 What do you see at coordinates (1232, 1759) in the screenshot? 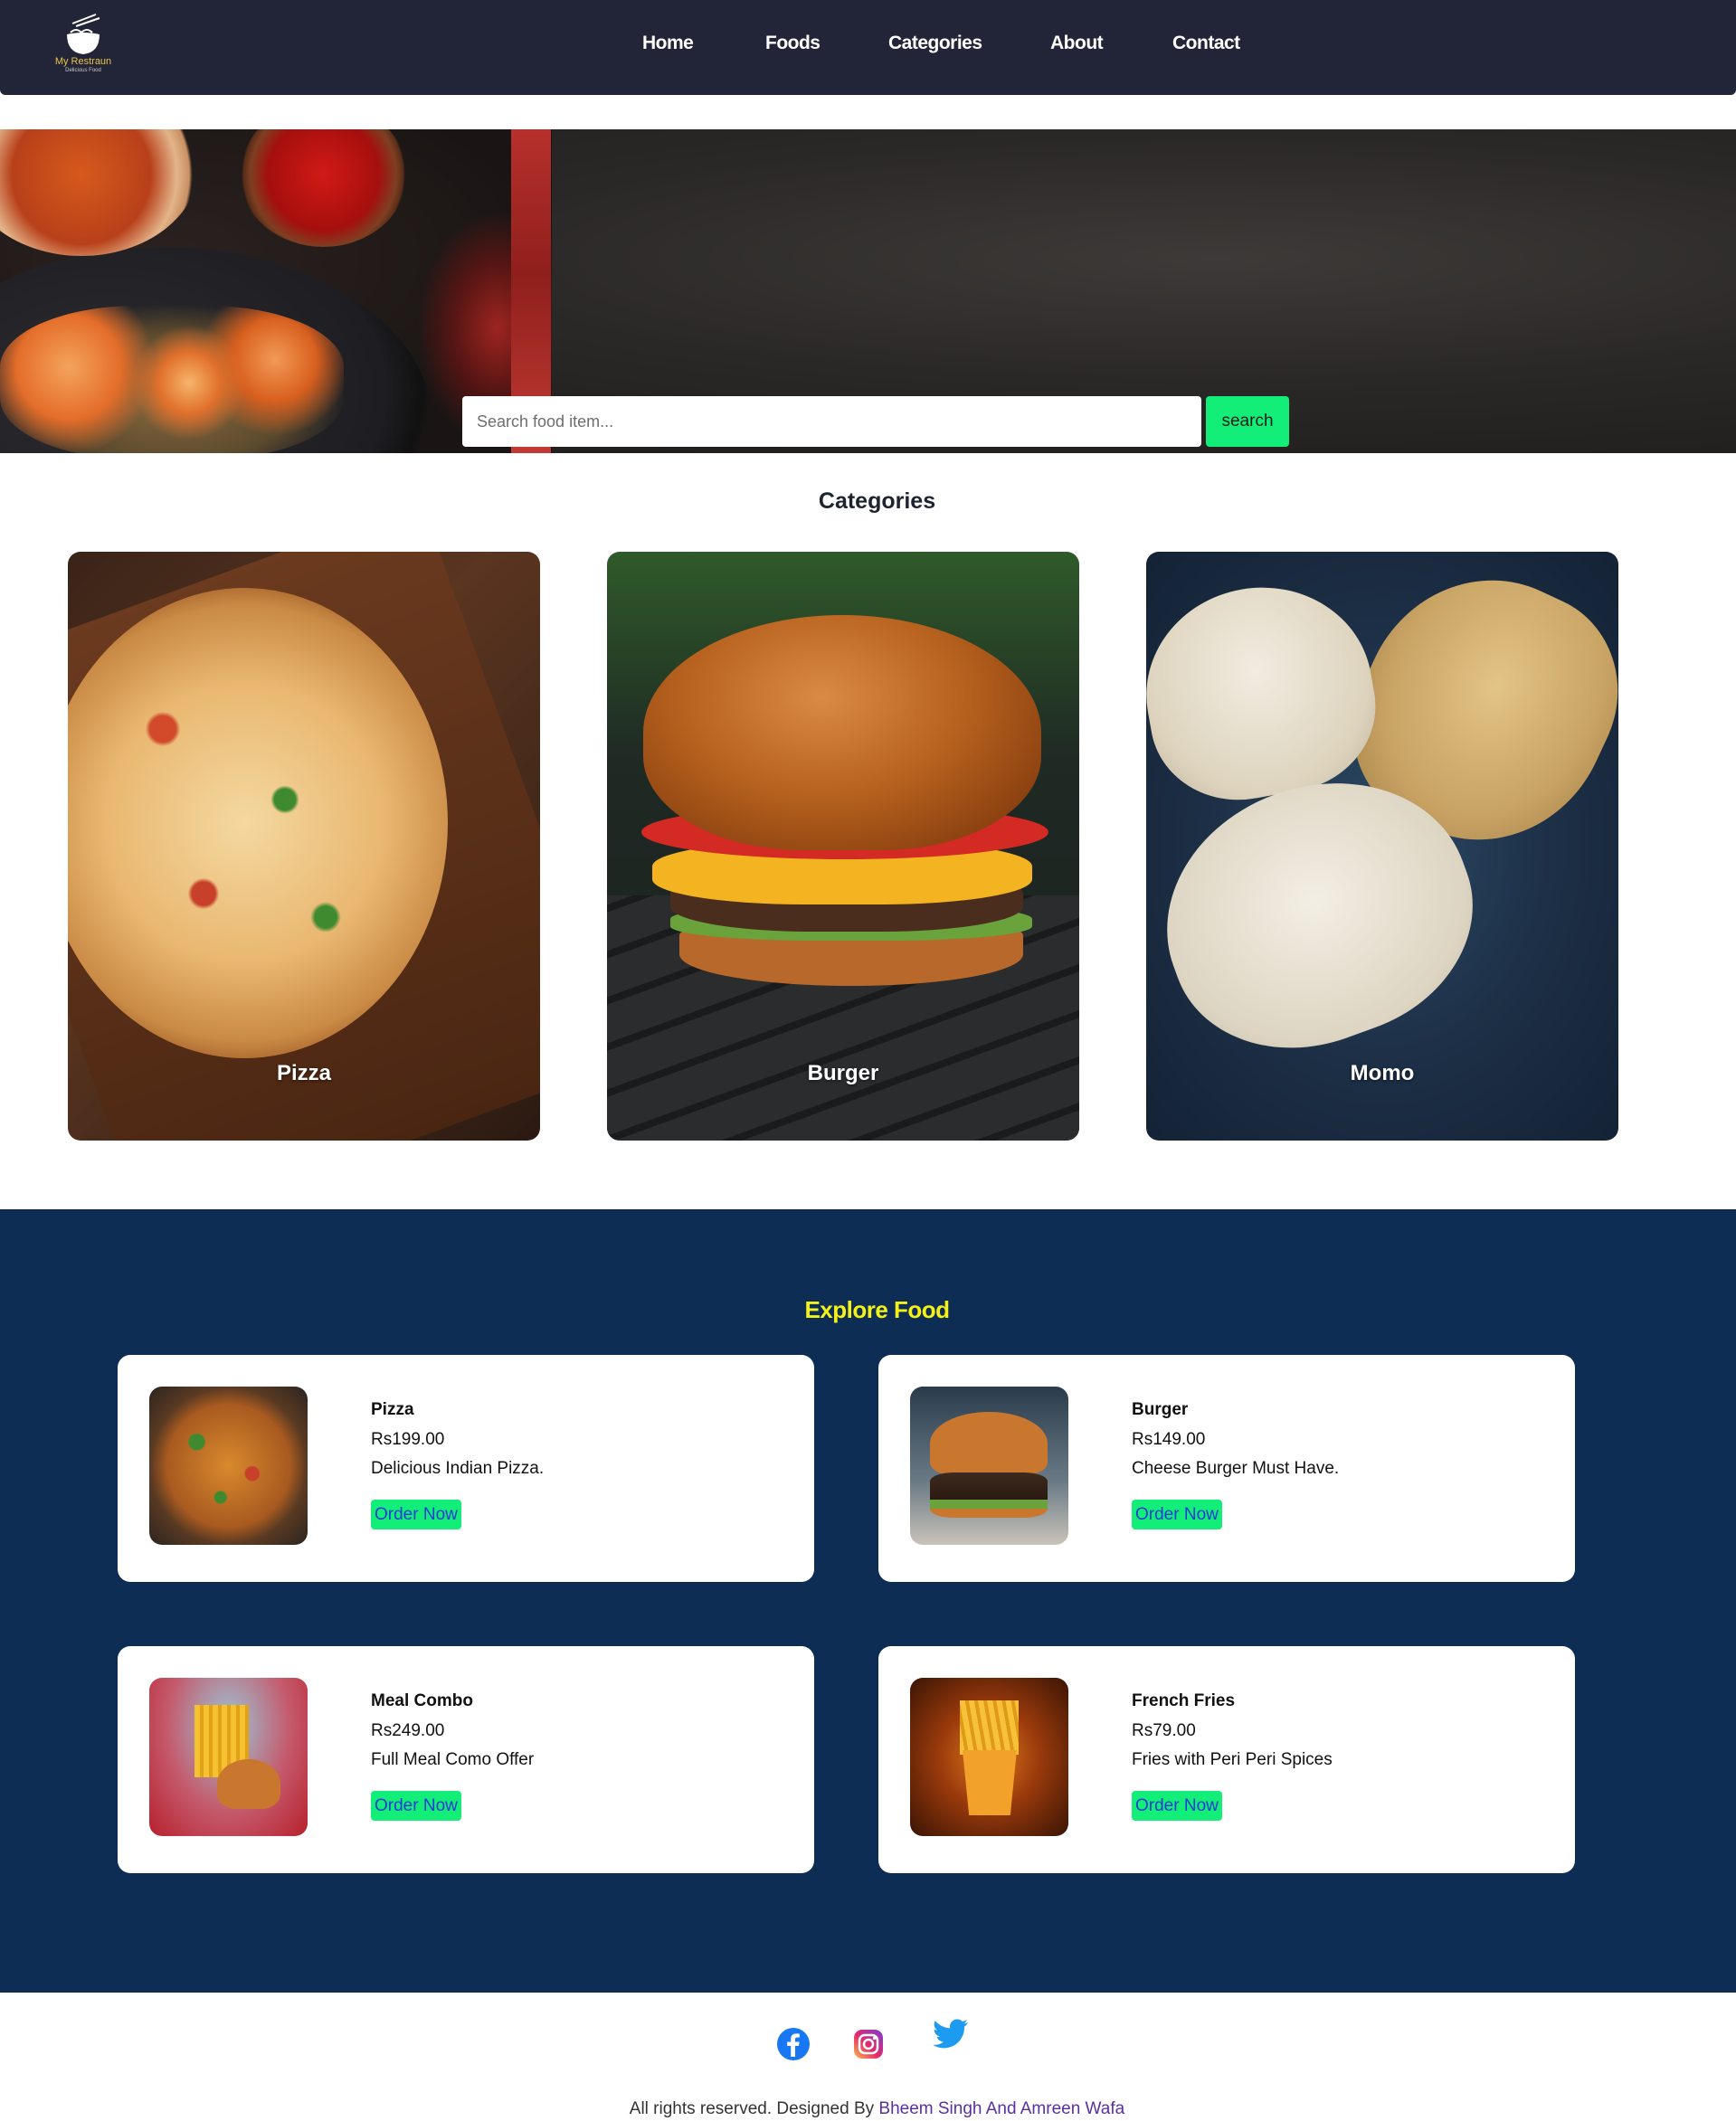
I see `food-description: Fries with Peri Peri Spices` at bounding box center [1232, 1759].